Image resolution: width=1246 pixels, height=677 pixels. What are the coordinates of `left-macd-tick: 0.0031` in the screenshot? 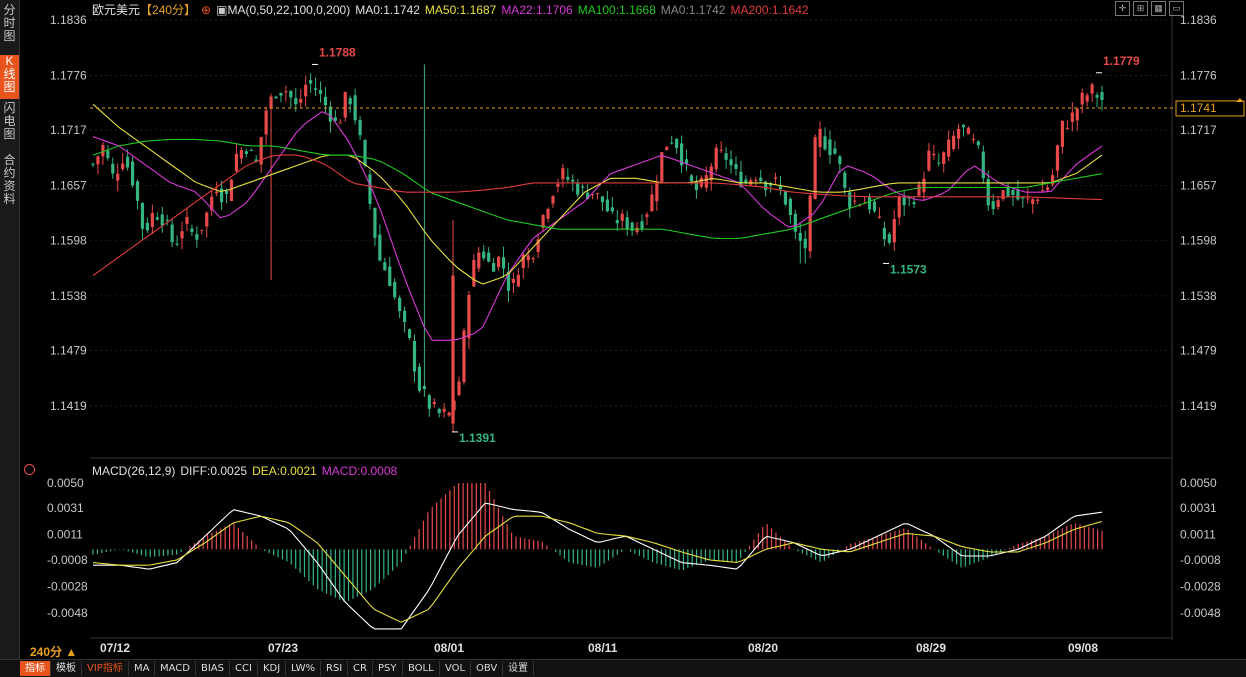 It's located at (65, 508).